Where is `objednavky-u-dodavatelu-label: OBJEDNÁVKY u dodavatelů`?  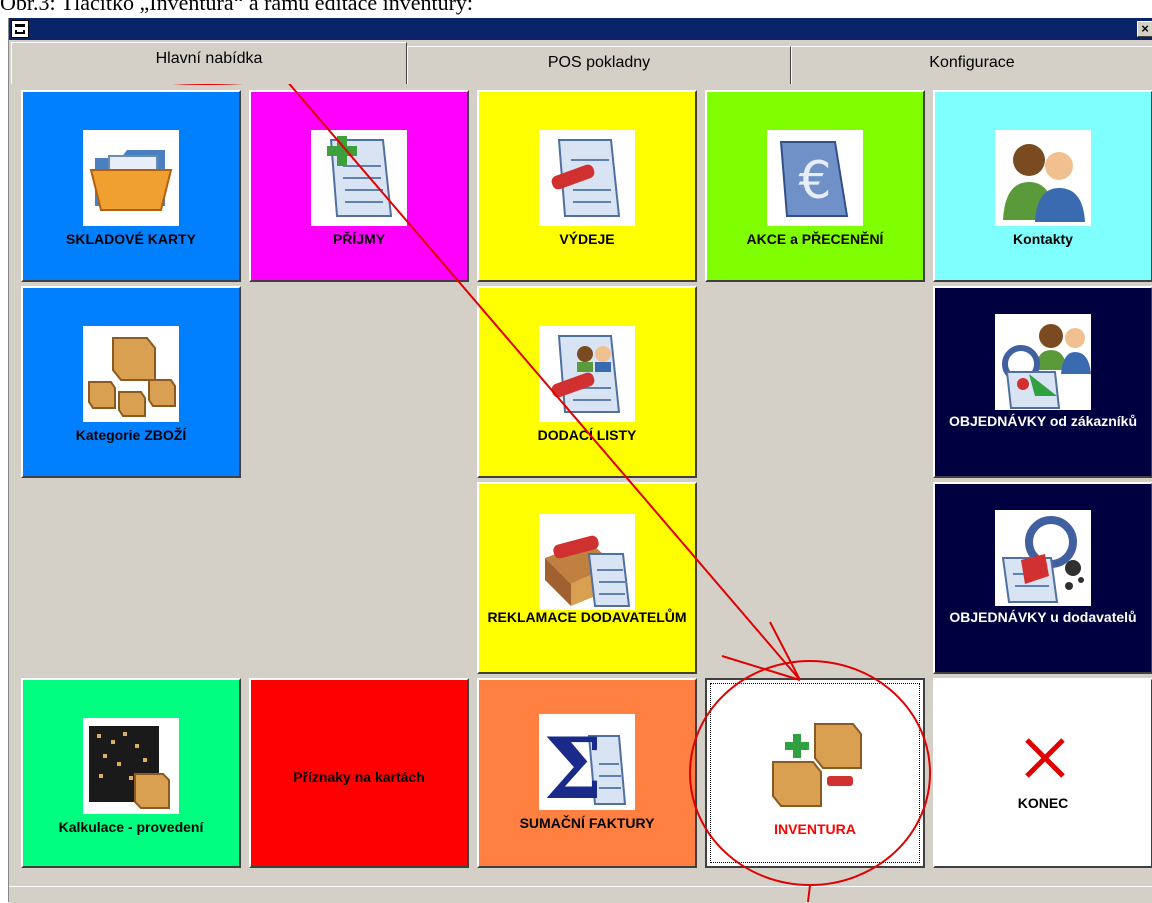 objednavky-u-dodavatelu-label: OBJEDNÁVKY u dodavatelů is located at coordinates (1043, 617).